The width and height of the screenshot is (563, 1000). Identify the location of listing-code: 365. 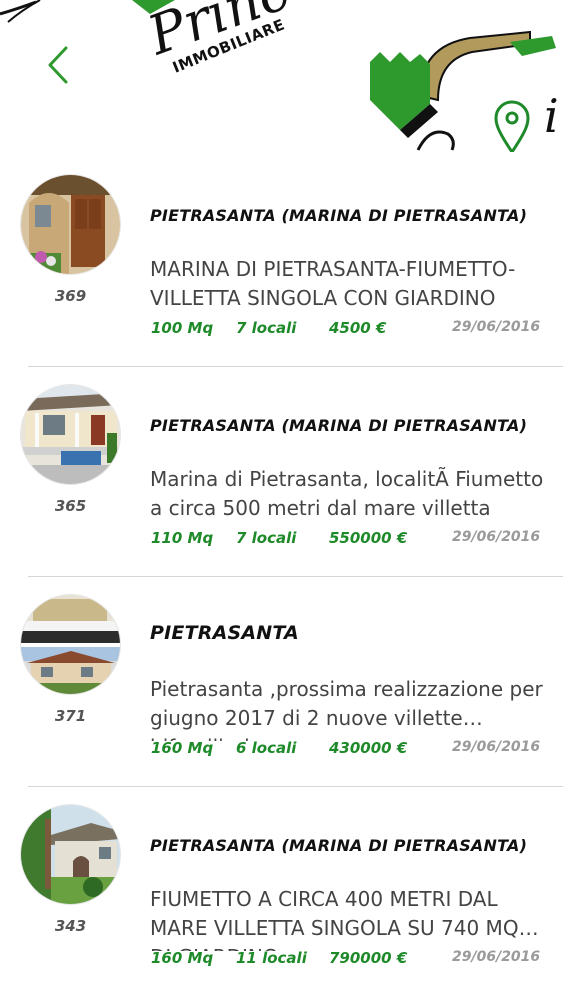
(70, 506).